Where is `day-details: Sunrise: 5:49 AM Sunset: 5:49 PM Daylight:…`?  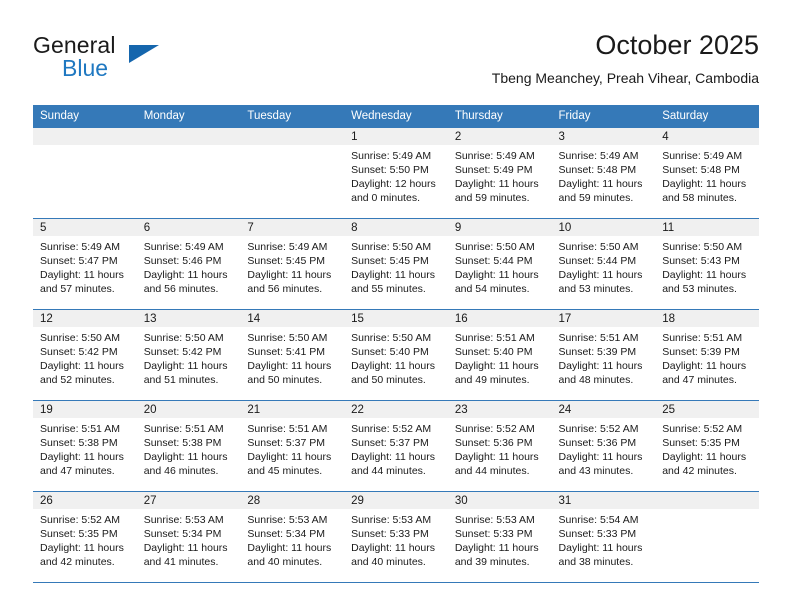
day-details: Sunrise: 5:49 AM Sunset: 5:49 PM Daylight:… is located at coordinates (500, 175).